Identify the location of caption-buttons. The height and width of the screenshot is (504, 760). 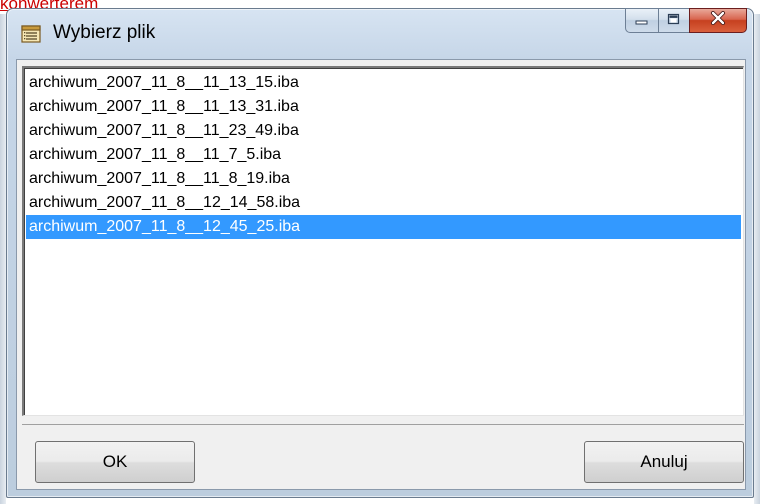
(686, 21).